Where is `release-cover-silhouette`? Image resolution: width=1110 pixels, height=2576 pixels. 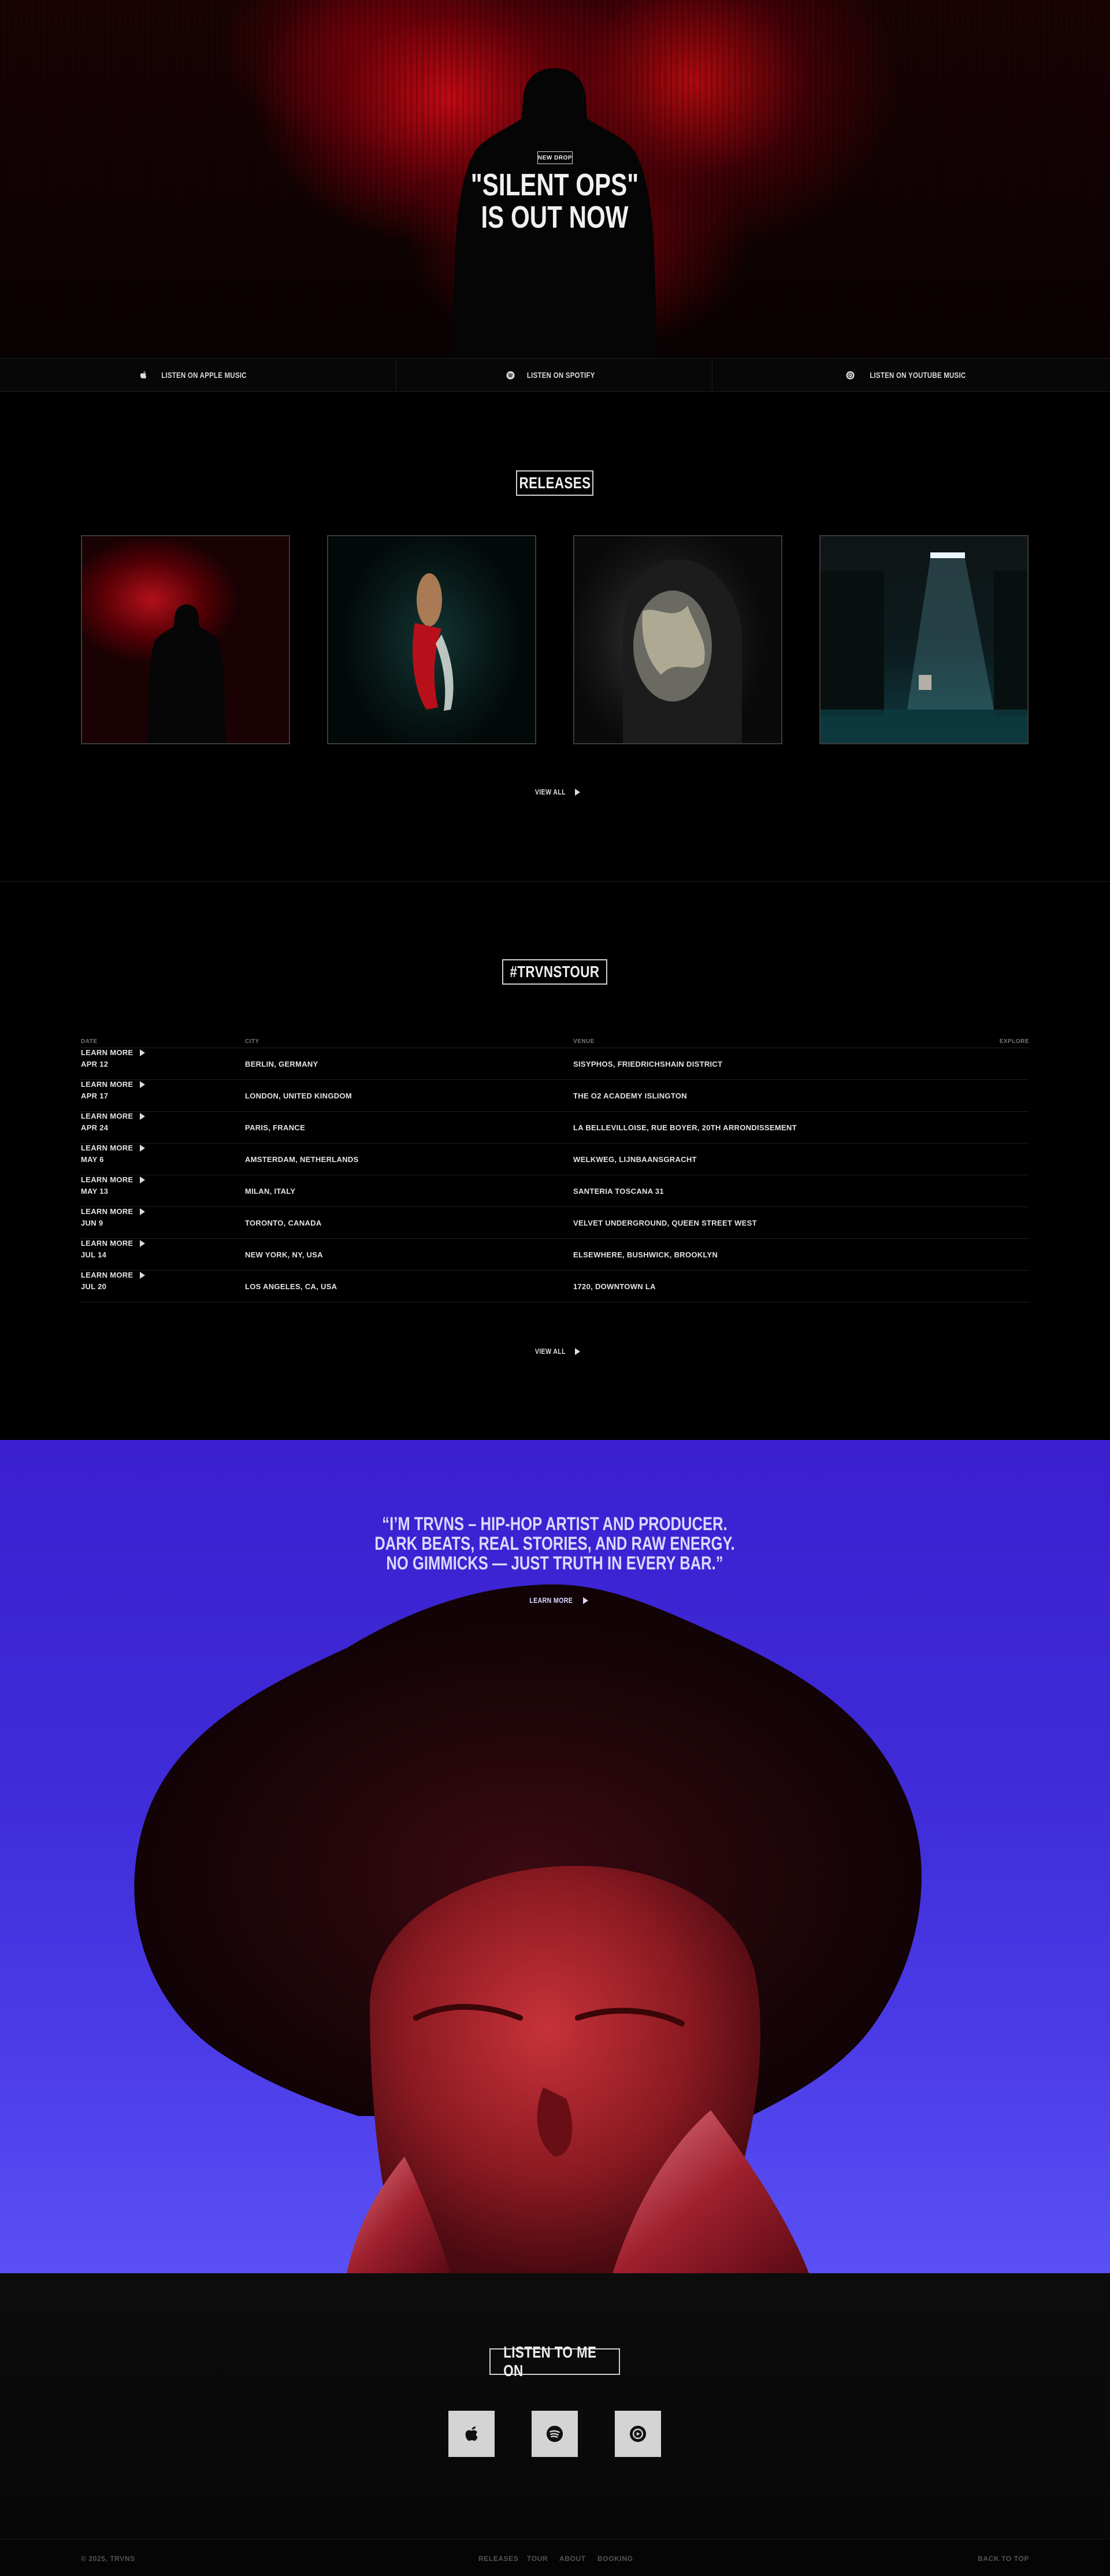 release-cover-silhouette is located at coordinates (186, 673).